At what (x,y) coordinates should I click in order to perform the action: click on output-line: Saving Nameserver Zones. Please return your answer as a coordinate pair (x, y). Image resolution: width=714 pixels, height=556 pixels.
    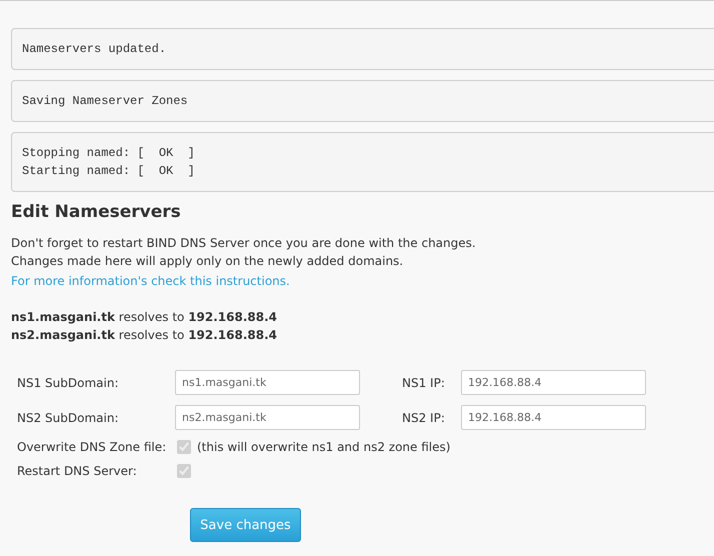
    Looking at the image, I should click on (105, 101).